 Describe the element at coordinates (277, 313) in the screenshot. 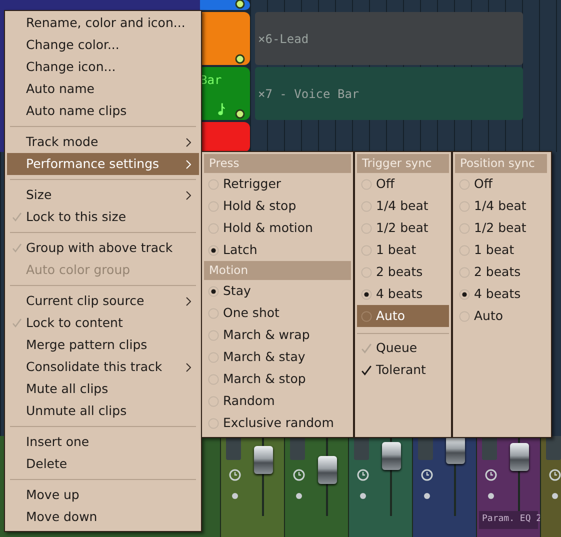

I see `radio-option: One shot` at that location.